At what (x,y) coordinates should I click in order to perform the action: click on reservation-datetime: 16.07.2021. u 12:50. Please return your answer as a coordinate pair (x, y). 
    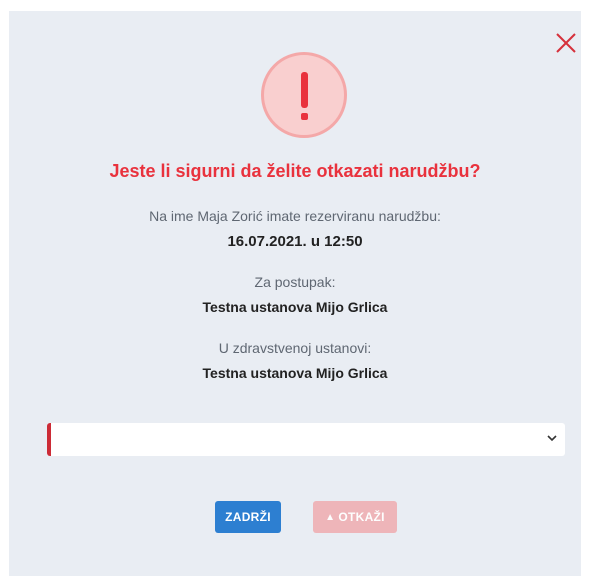
    Looking at the image, I should click on (295, 241).